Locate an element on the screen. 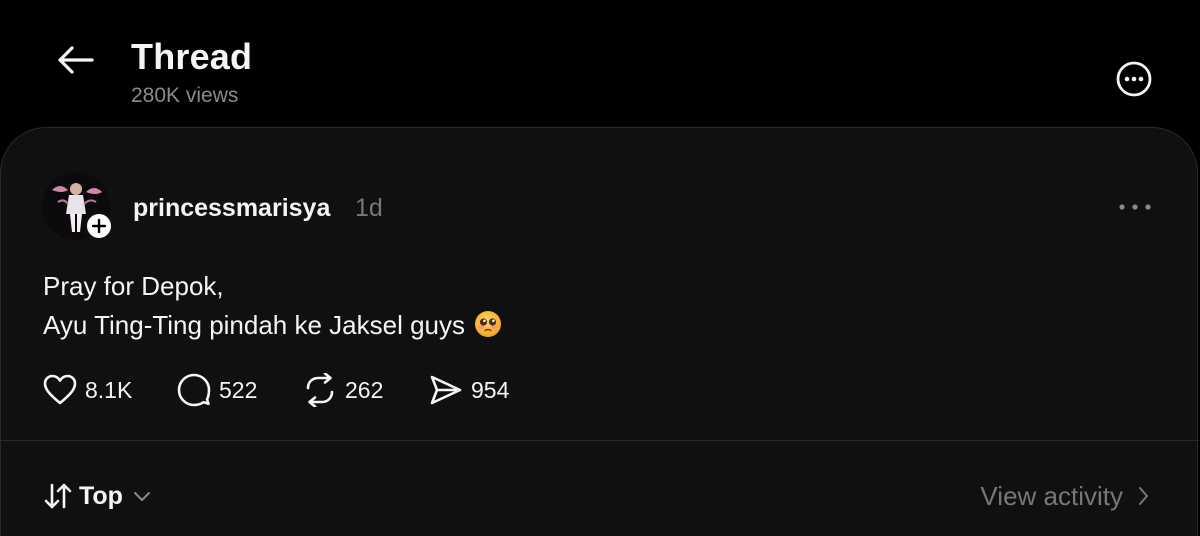 This screenshot has width=1200, height=536. arrow-left-icon is located at coordinates (76, 60).